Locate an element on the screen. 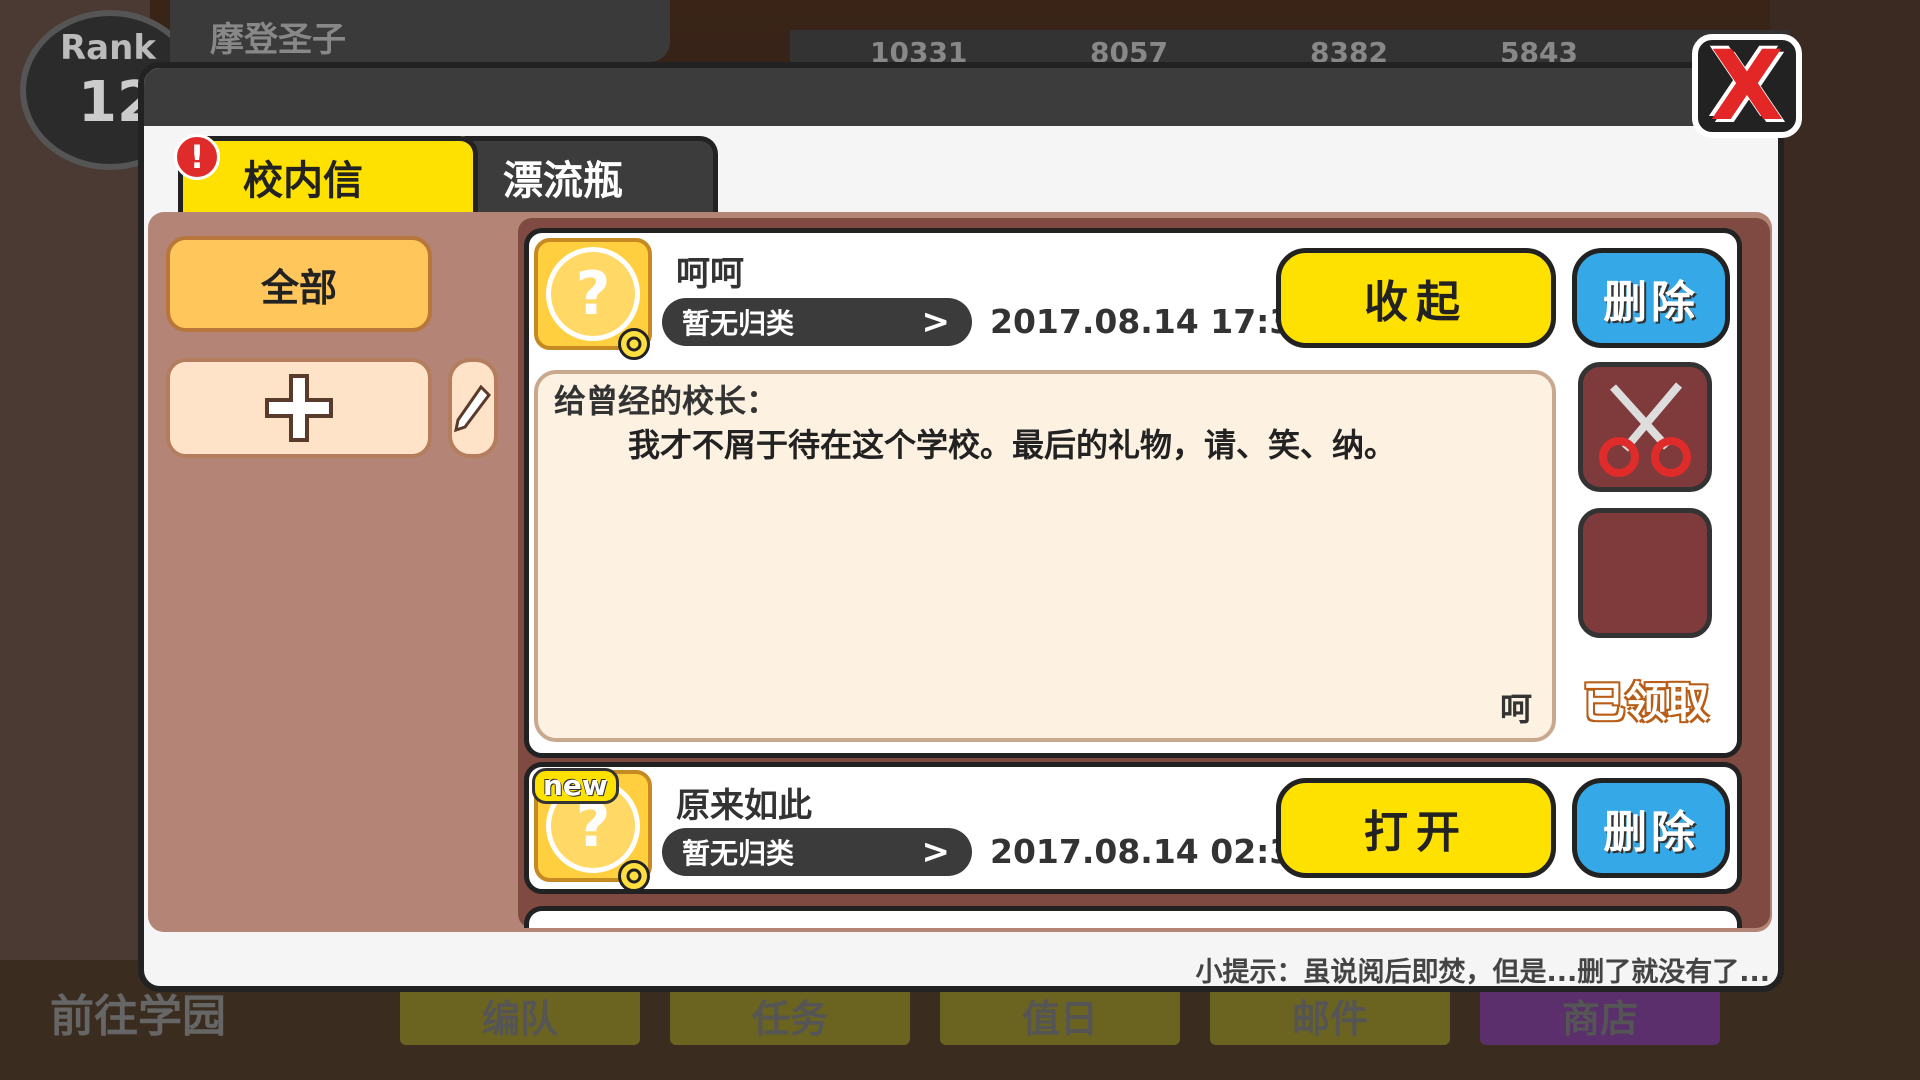 The image size is (1920, 1080). collapse-button: 收起 is located at coordinates (1416, 298).